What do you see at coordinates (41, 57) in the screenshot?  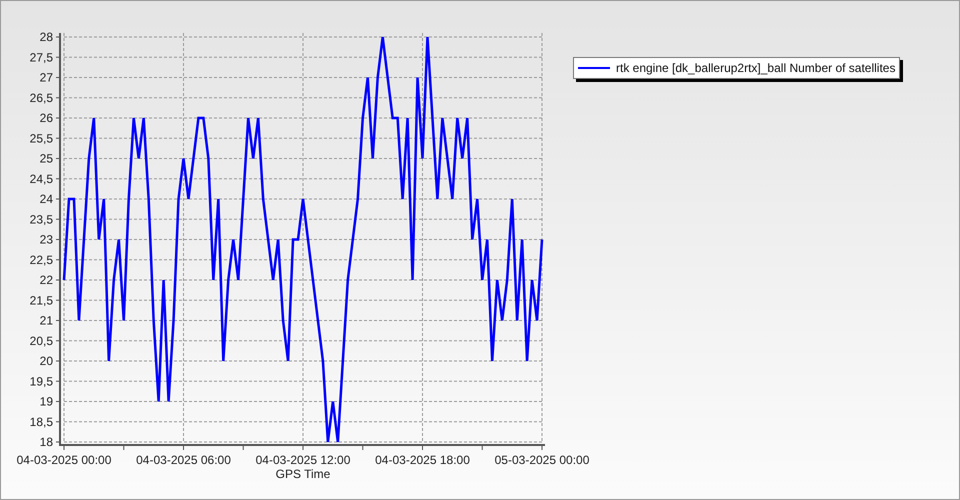 I see `tick-label: 27,5` at bounding box center [41, 57].